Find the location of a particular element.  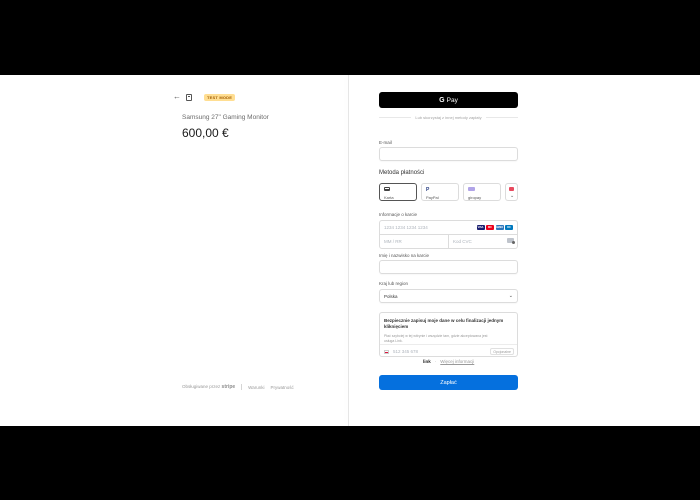

summary-header: ← TEST MODE is located at coordinates (204, 97).